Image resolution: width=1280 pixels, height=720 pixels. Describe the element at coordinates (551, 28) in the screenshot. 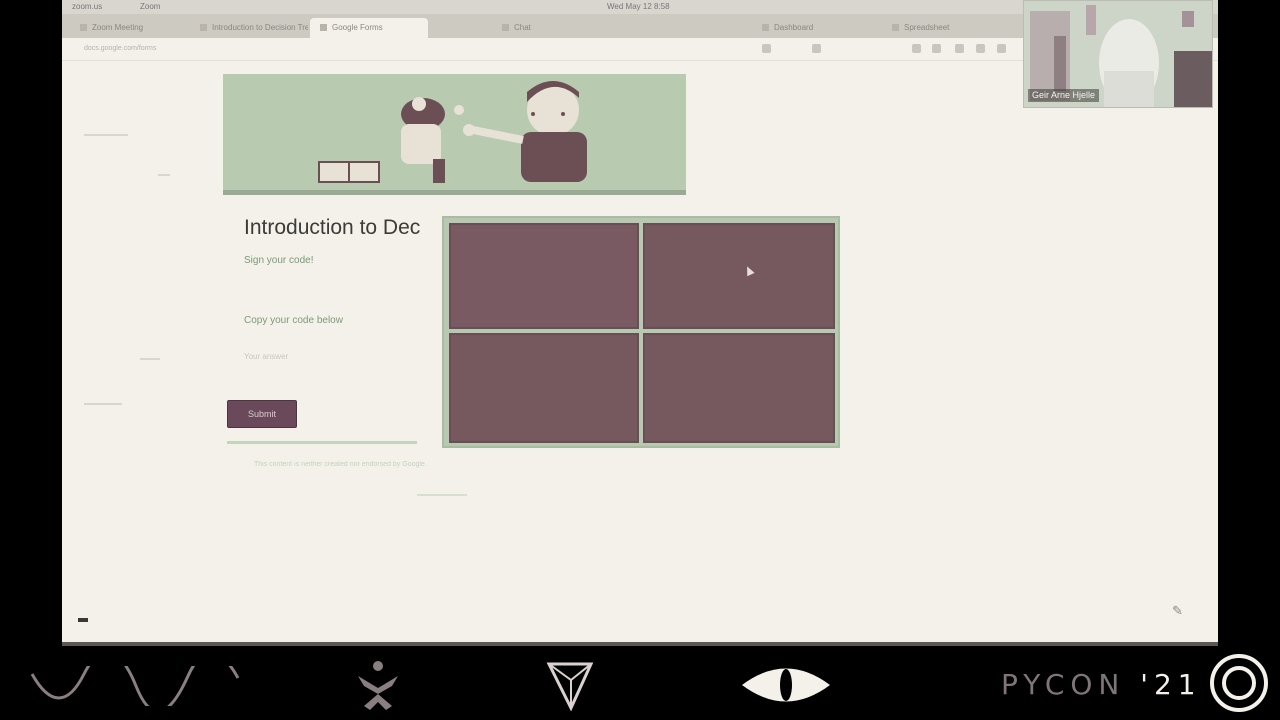

I see `browser-tab: Chat` at that location.